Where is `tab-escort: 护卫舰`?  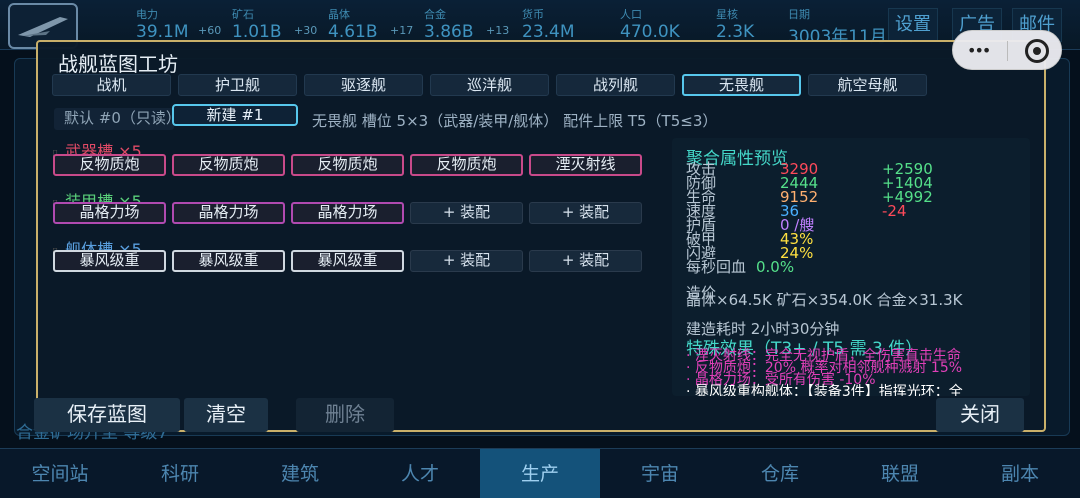
tab-escort: 护卫舰 is located at coordinates (237, 85).